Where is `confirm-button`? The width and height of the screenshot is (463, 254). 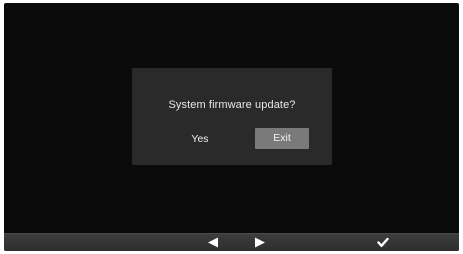
confirm-button is located at coordinates (383, 242).